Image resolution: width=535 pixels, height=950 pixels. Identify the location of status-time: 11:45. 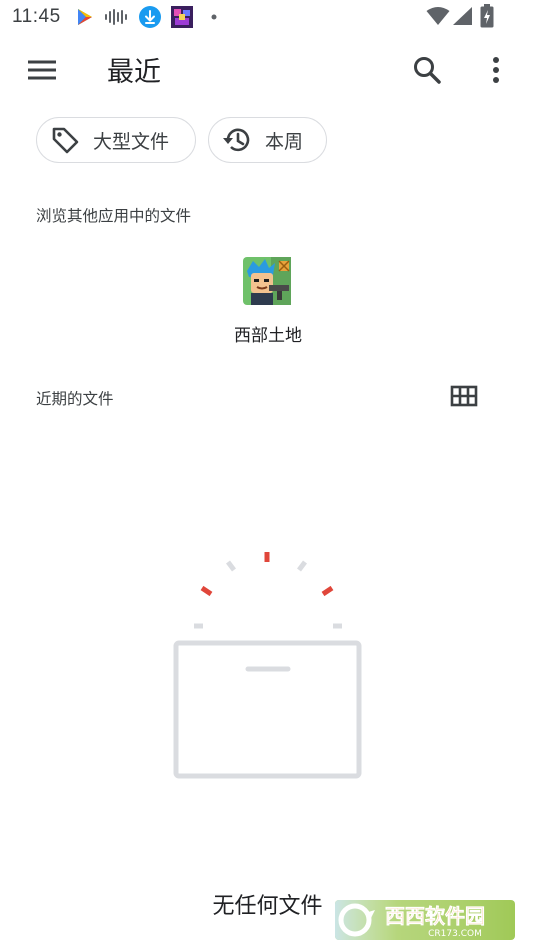
(36, 16).